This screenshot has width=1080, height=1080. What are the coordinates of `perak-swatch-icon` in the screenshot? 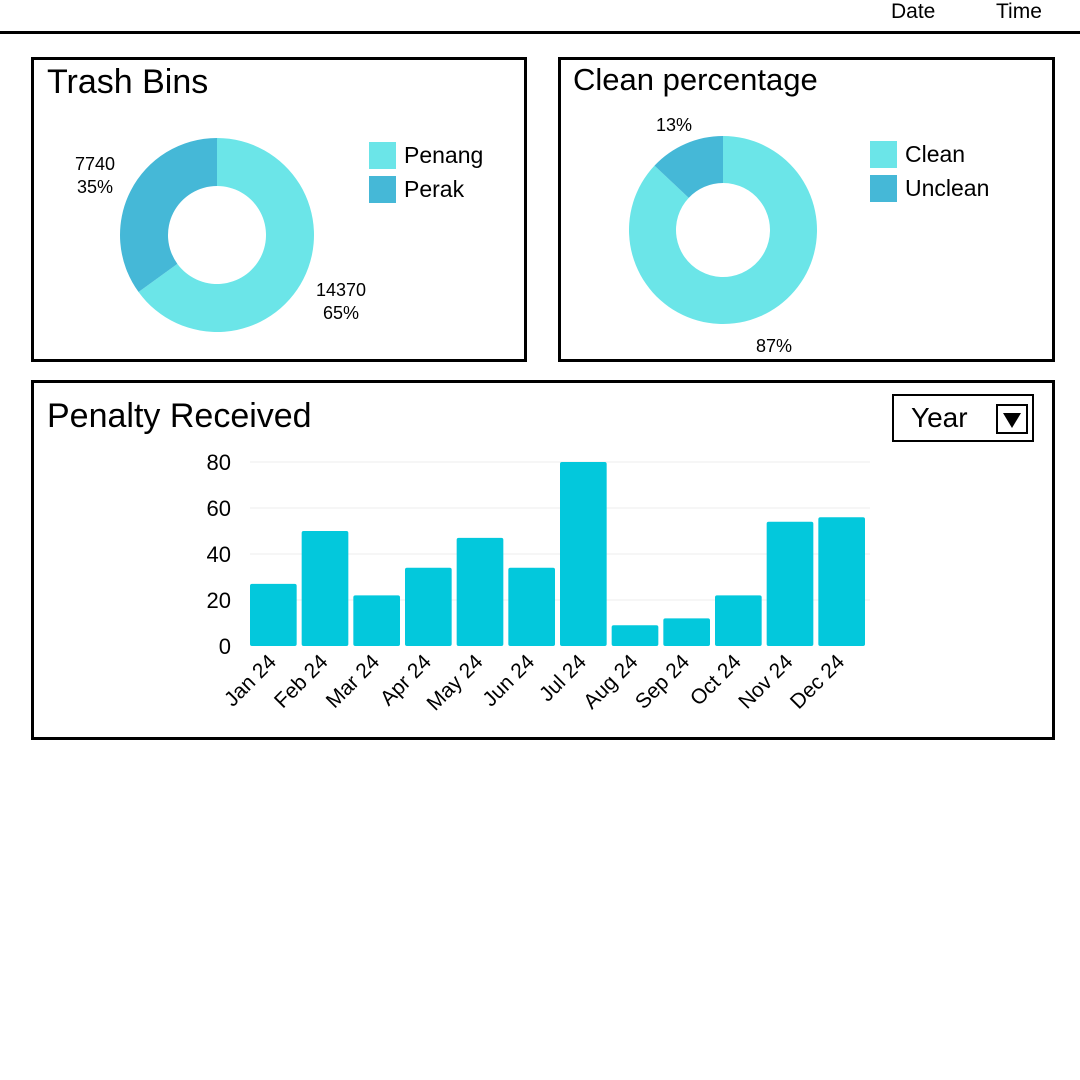 It's located at (382, 189).